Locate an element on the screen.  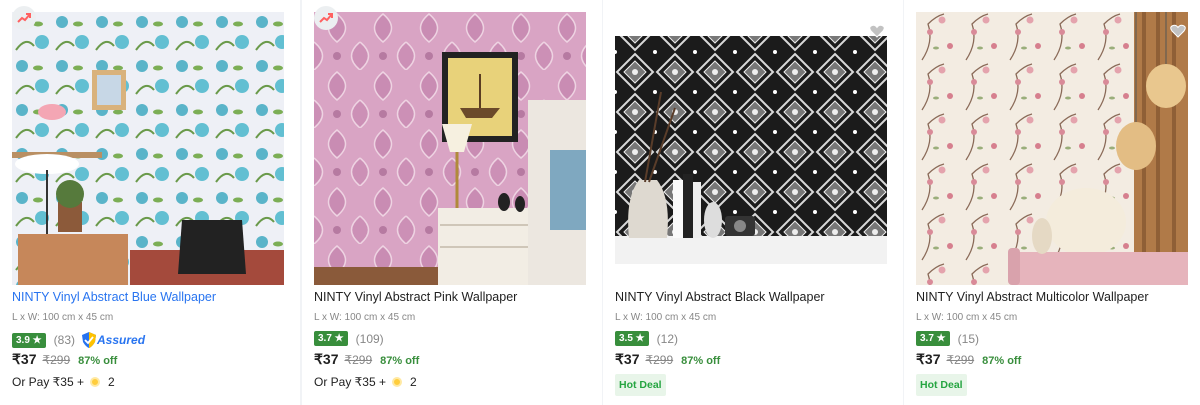
rating-row: 3.9 ★ (83) Assured is located at coordinates (78, 340).